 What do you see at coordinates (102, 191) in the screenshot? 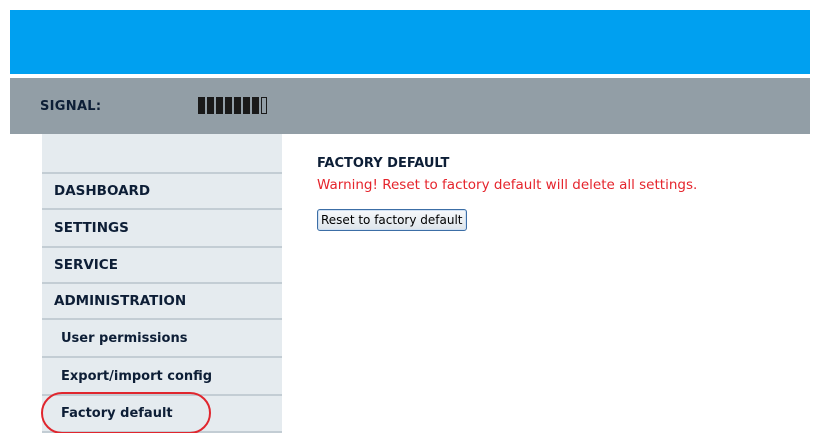
I see `sidebar-item-label: DASHBOARD` at bounding box center [102, 191].